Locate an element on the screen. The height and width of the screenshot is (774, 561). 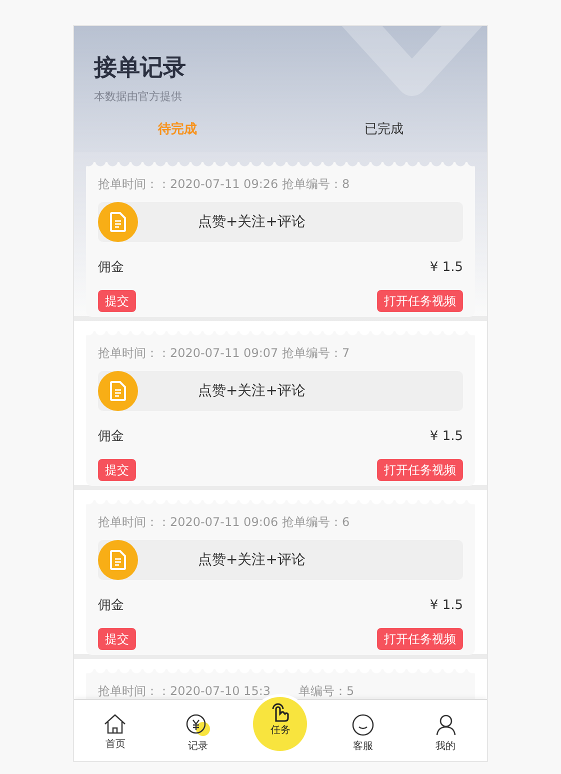
order-time: 抢单时间：：2020-07-11 09:07 抢单编号：7 is located at coordinates (224, 353).